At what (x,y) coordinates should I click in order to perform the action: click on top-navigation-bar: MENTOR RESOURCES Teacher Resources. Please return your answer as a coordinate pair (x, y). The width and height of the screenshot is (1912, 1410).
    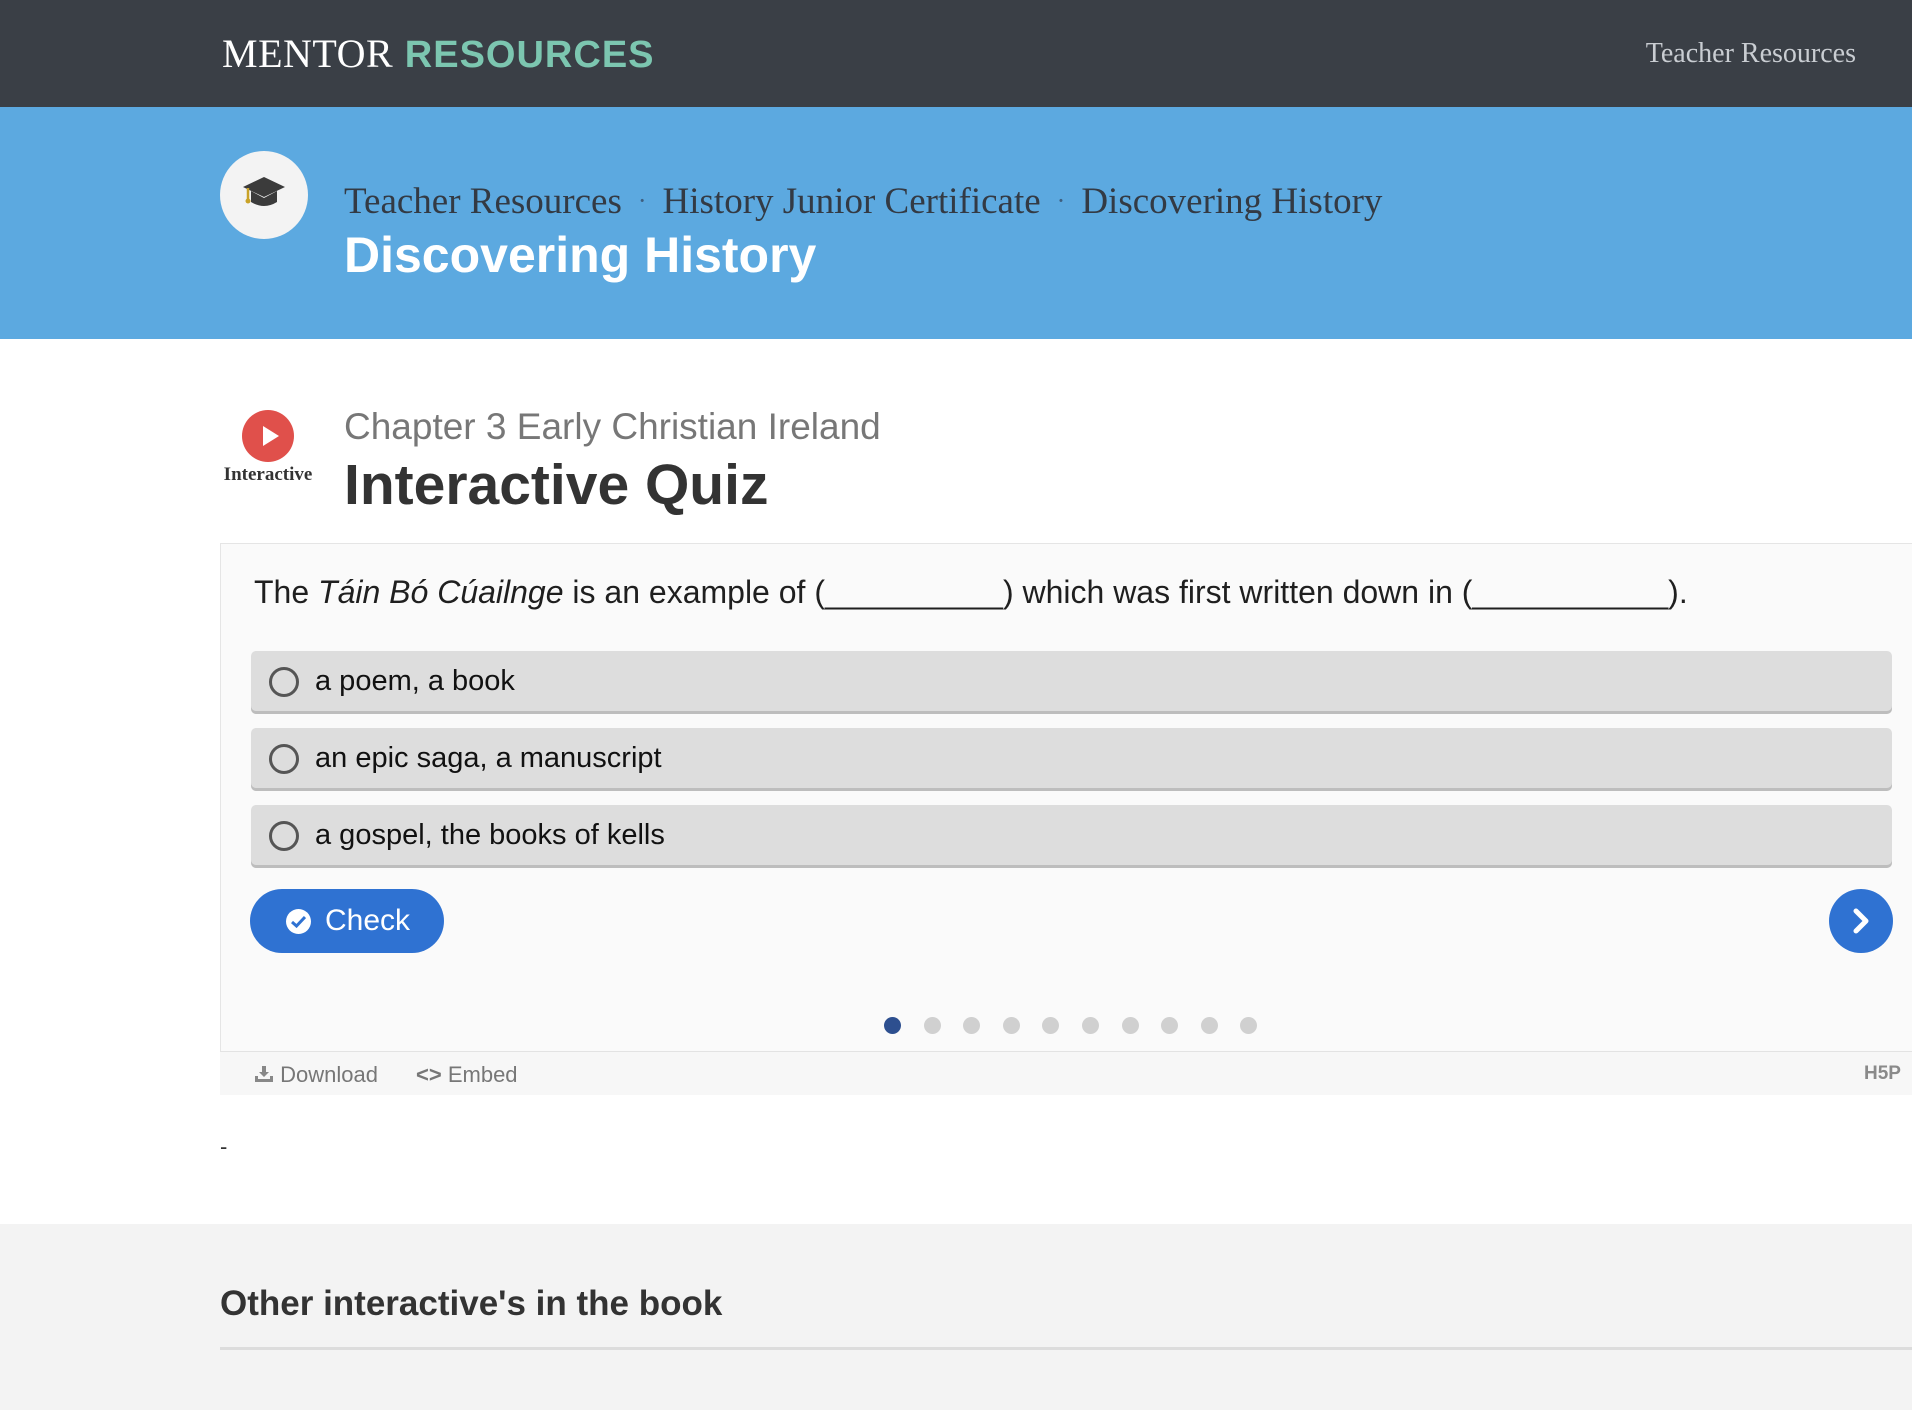
    Looking at the image, I should click on (956, 53).